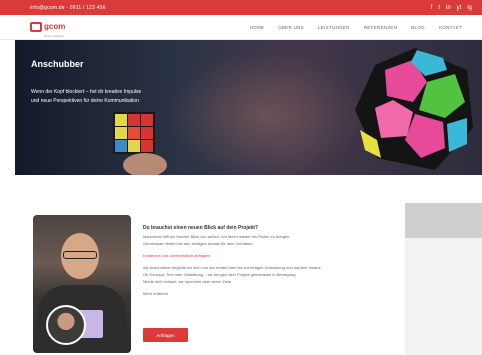 This screenshot has height=355, width=482. What do you see at coordinates (57, 64) in the screenshot?
I see `hero-title: Anschubber` at bounding box center [57, 64].